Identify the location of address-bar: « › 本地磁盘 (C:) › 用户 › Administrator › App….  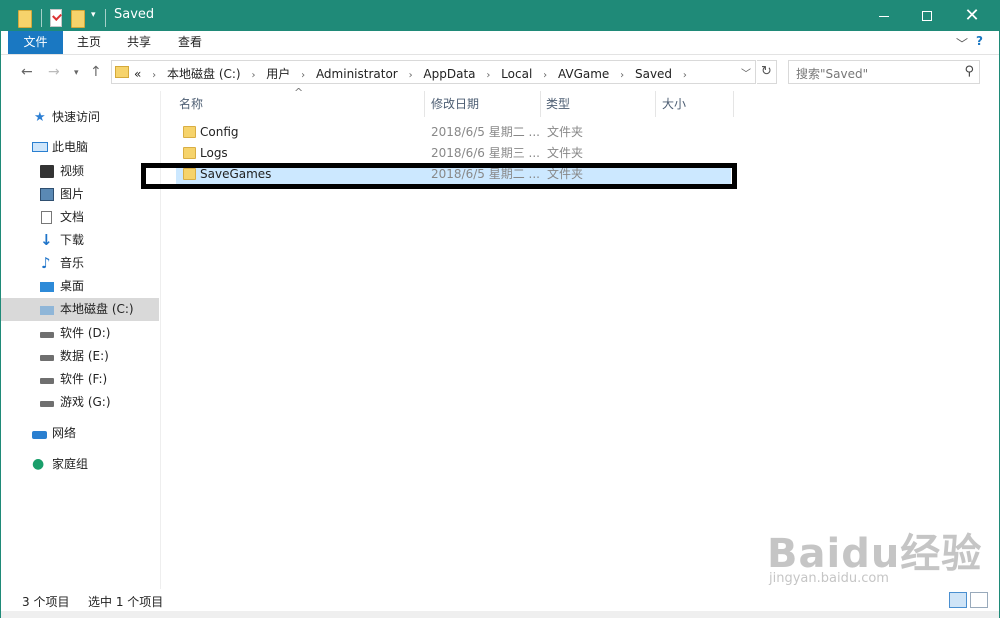
(433, 72).